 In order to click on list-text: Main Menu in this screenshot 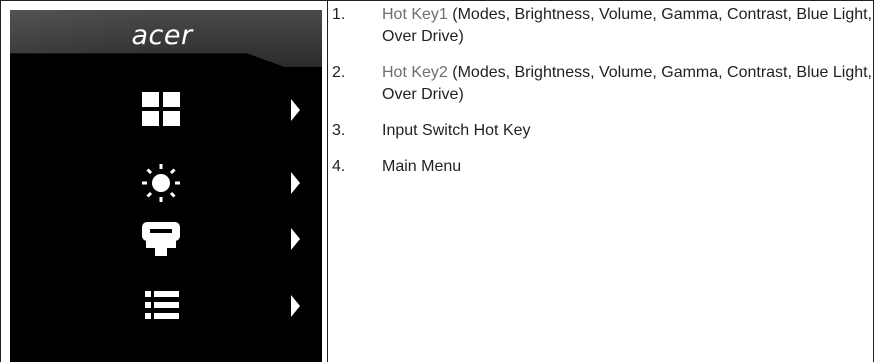, I will do `click(422, 166)`.